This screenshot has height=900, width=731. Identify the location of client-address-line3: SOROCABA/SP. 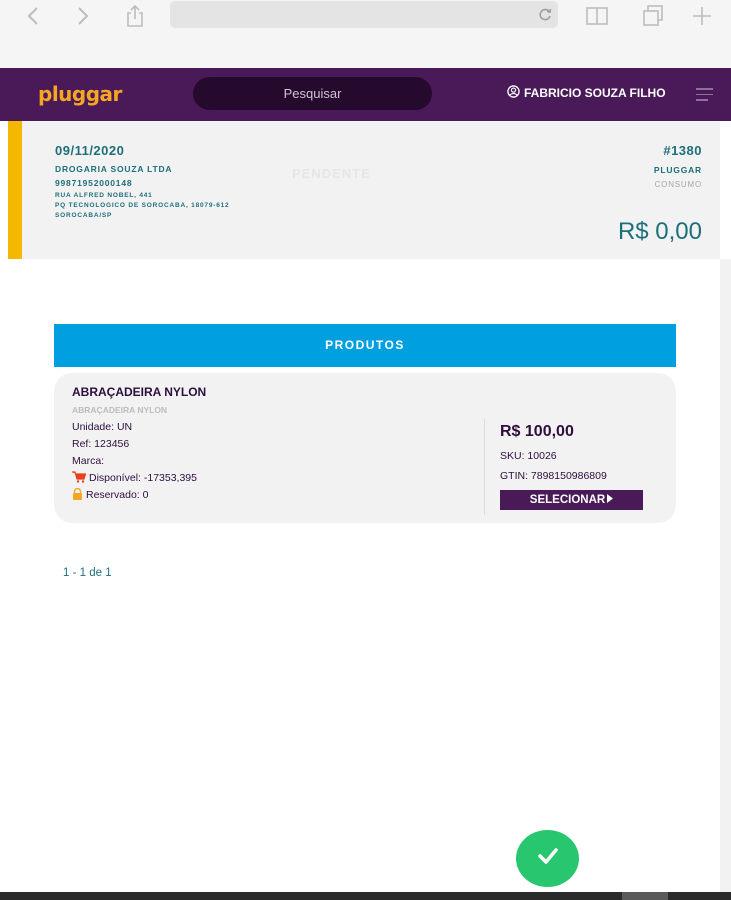
(84, 215).